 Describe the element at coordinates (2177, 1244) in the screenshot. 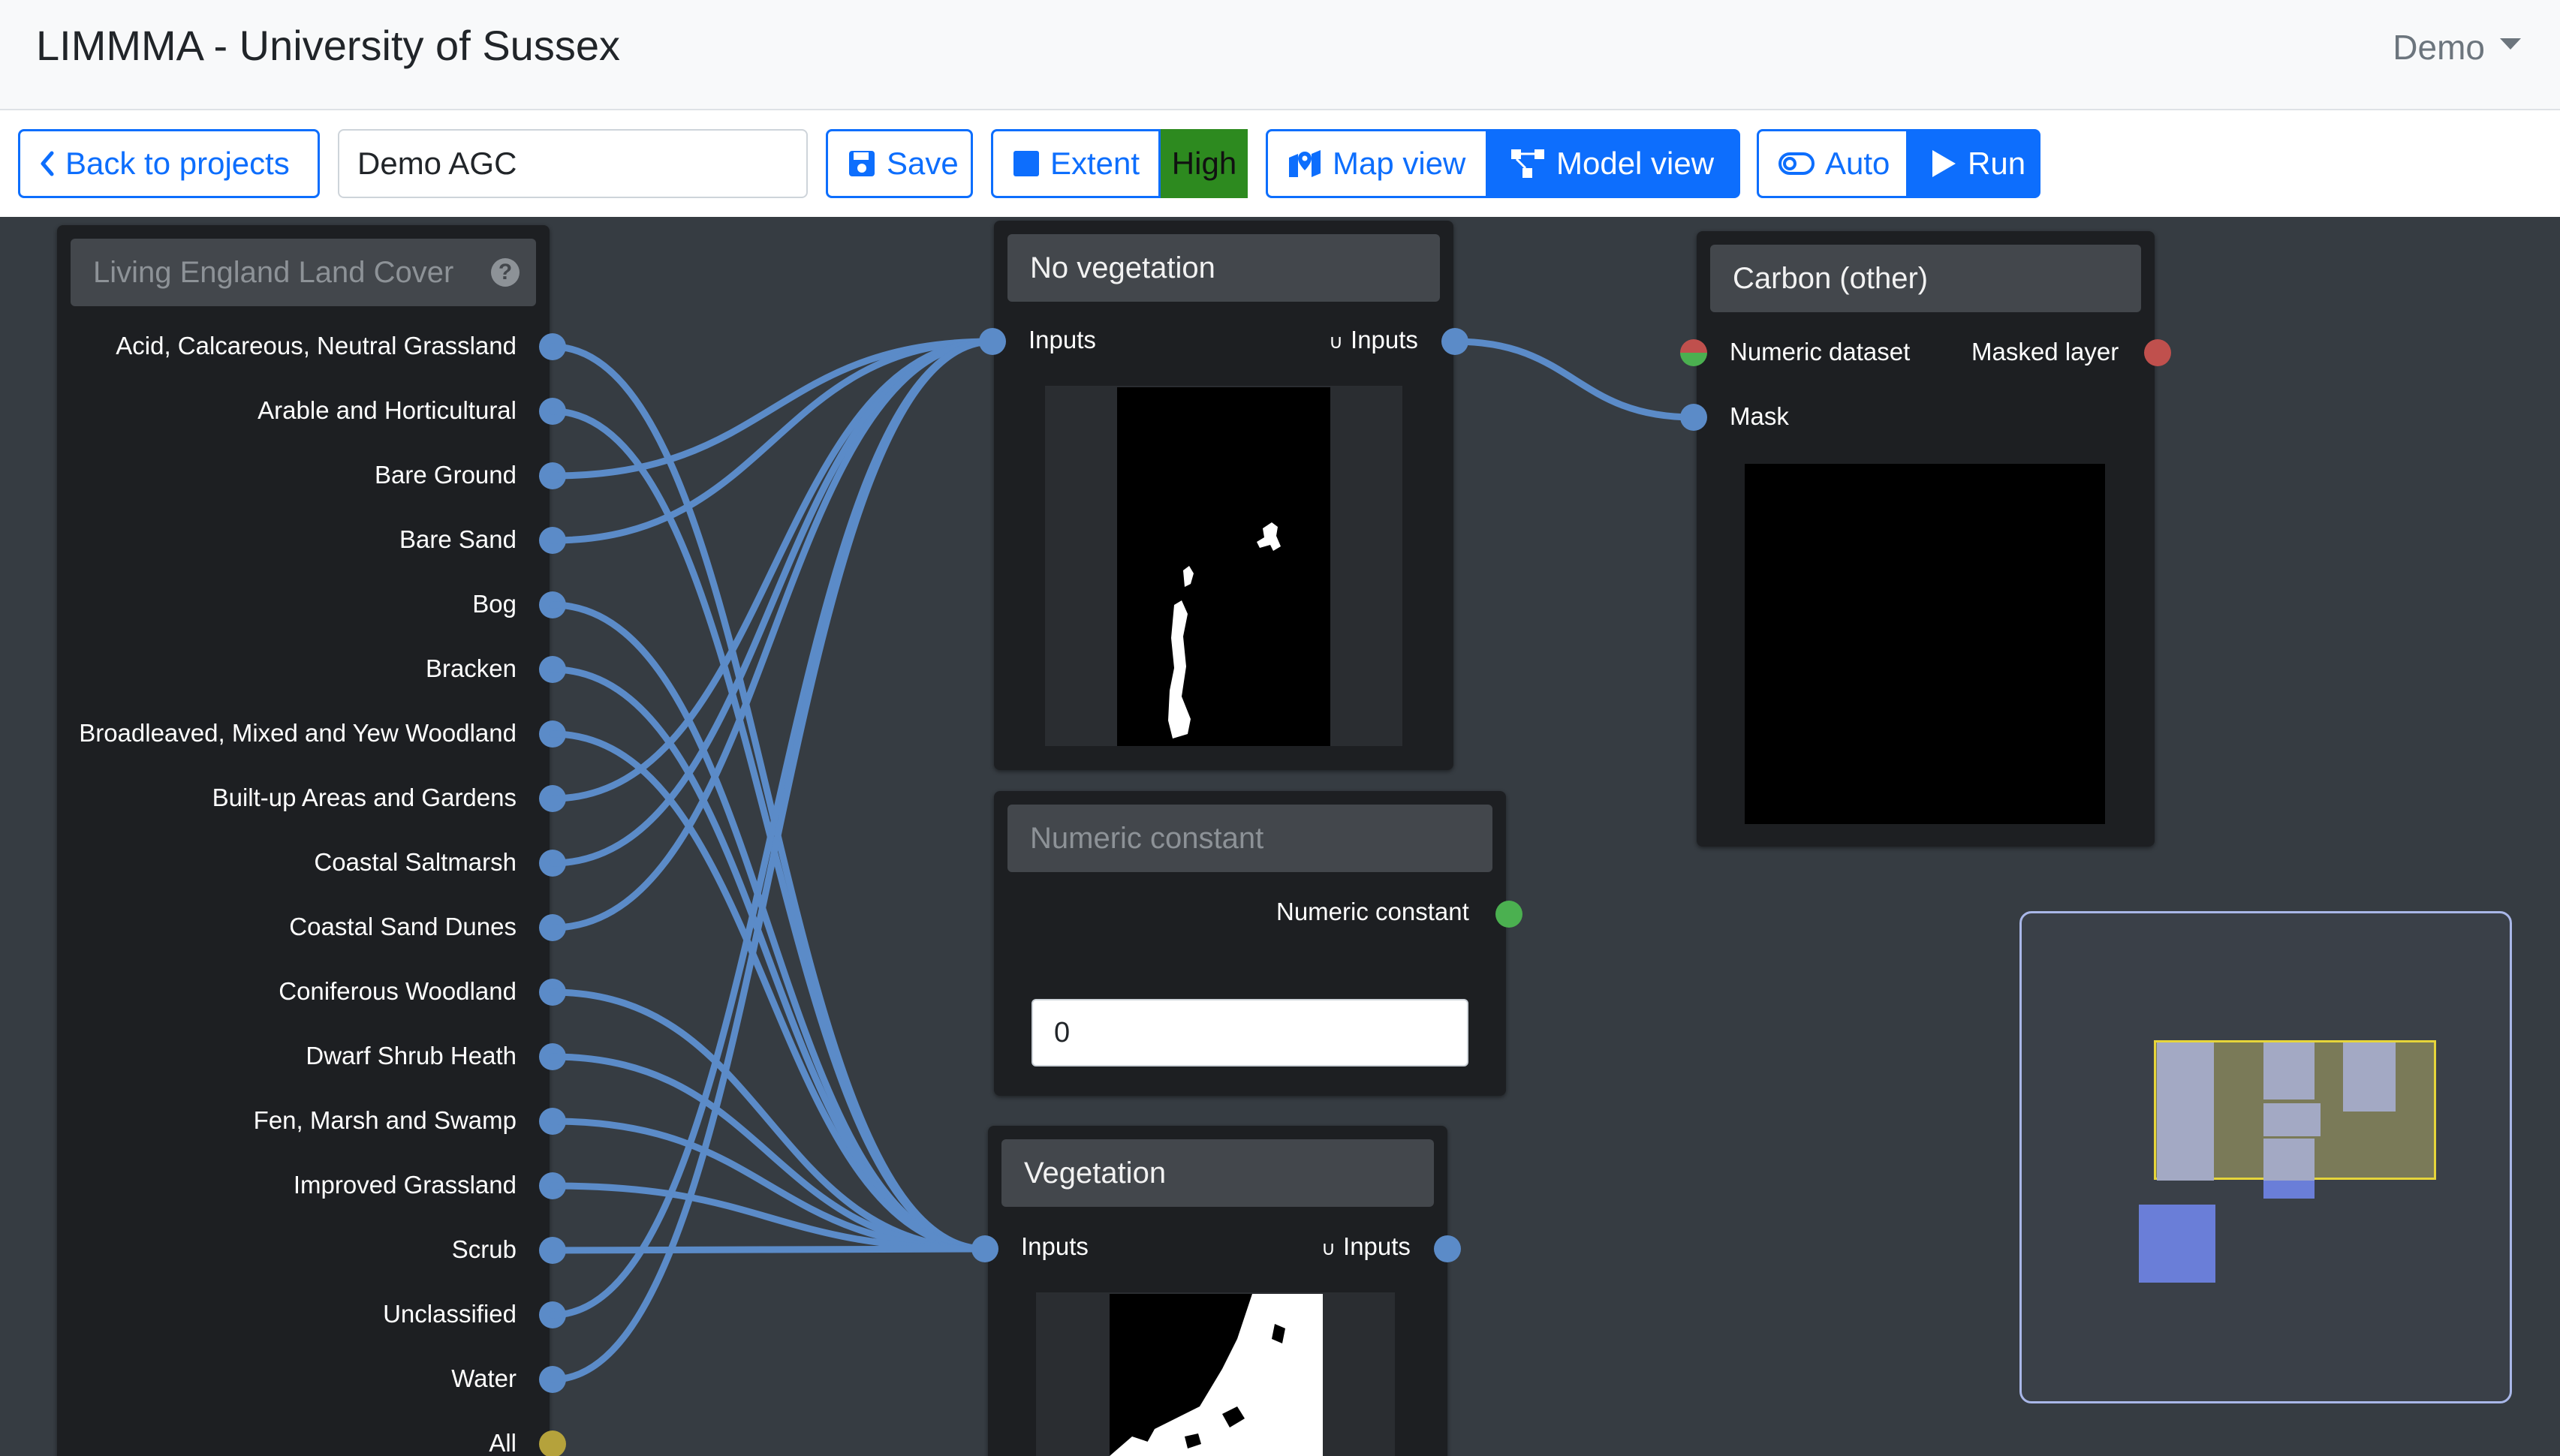

I see `minimap-node-offscreen` at that location.